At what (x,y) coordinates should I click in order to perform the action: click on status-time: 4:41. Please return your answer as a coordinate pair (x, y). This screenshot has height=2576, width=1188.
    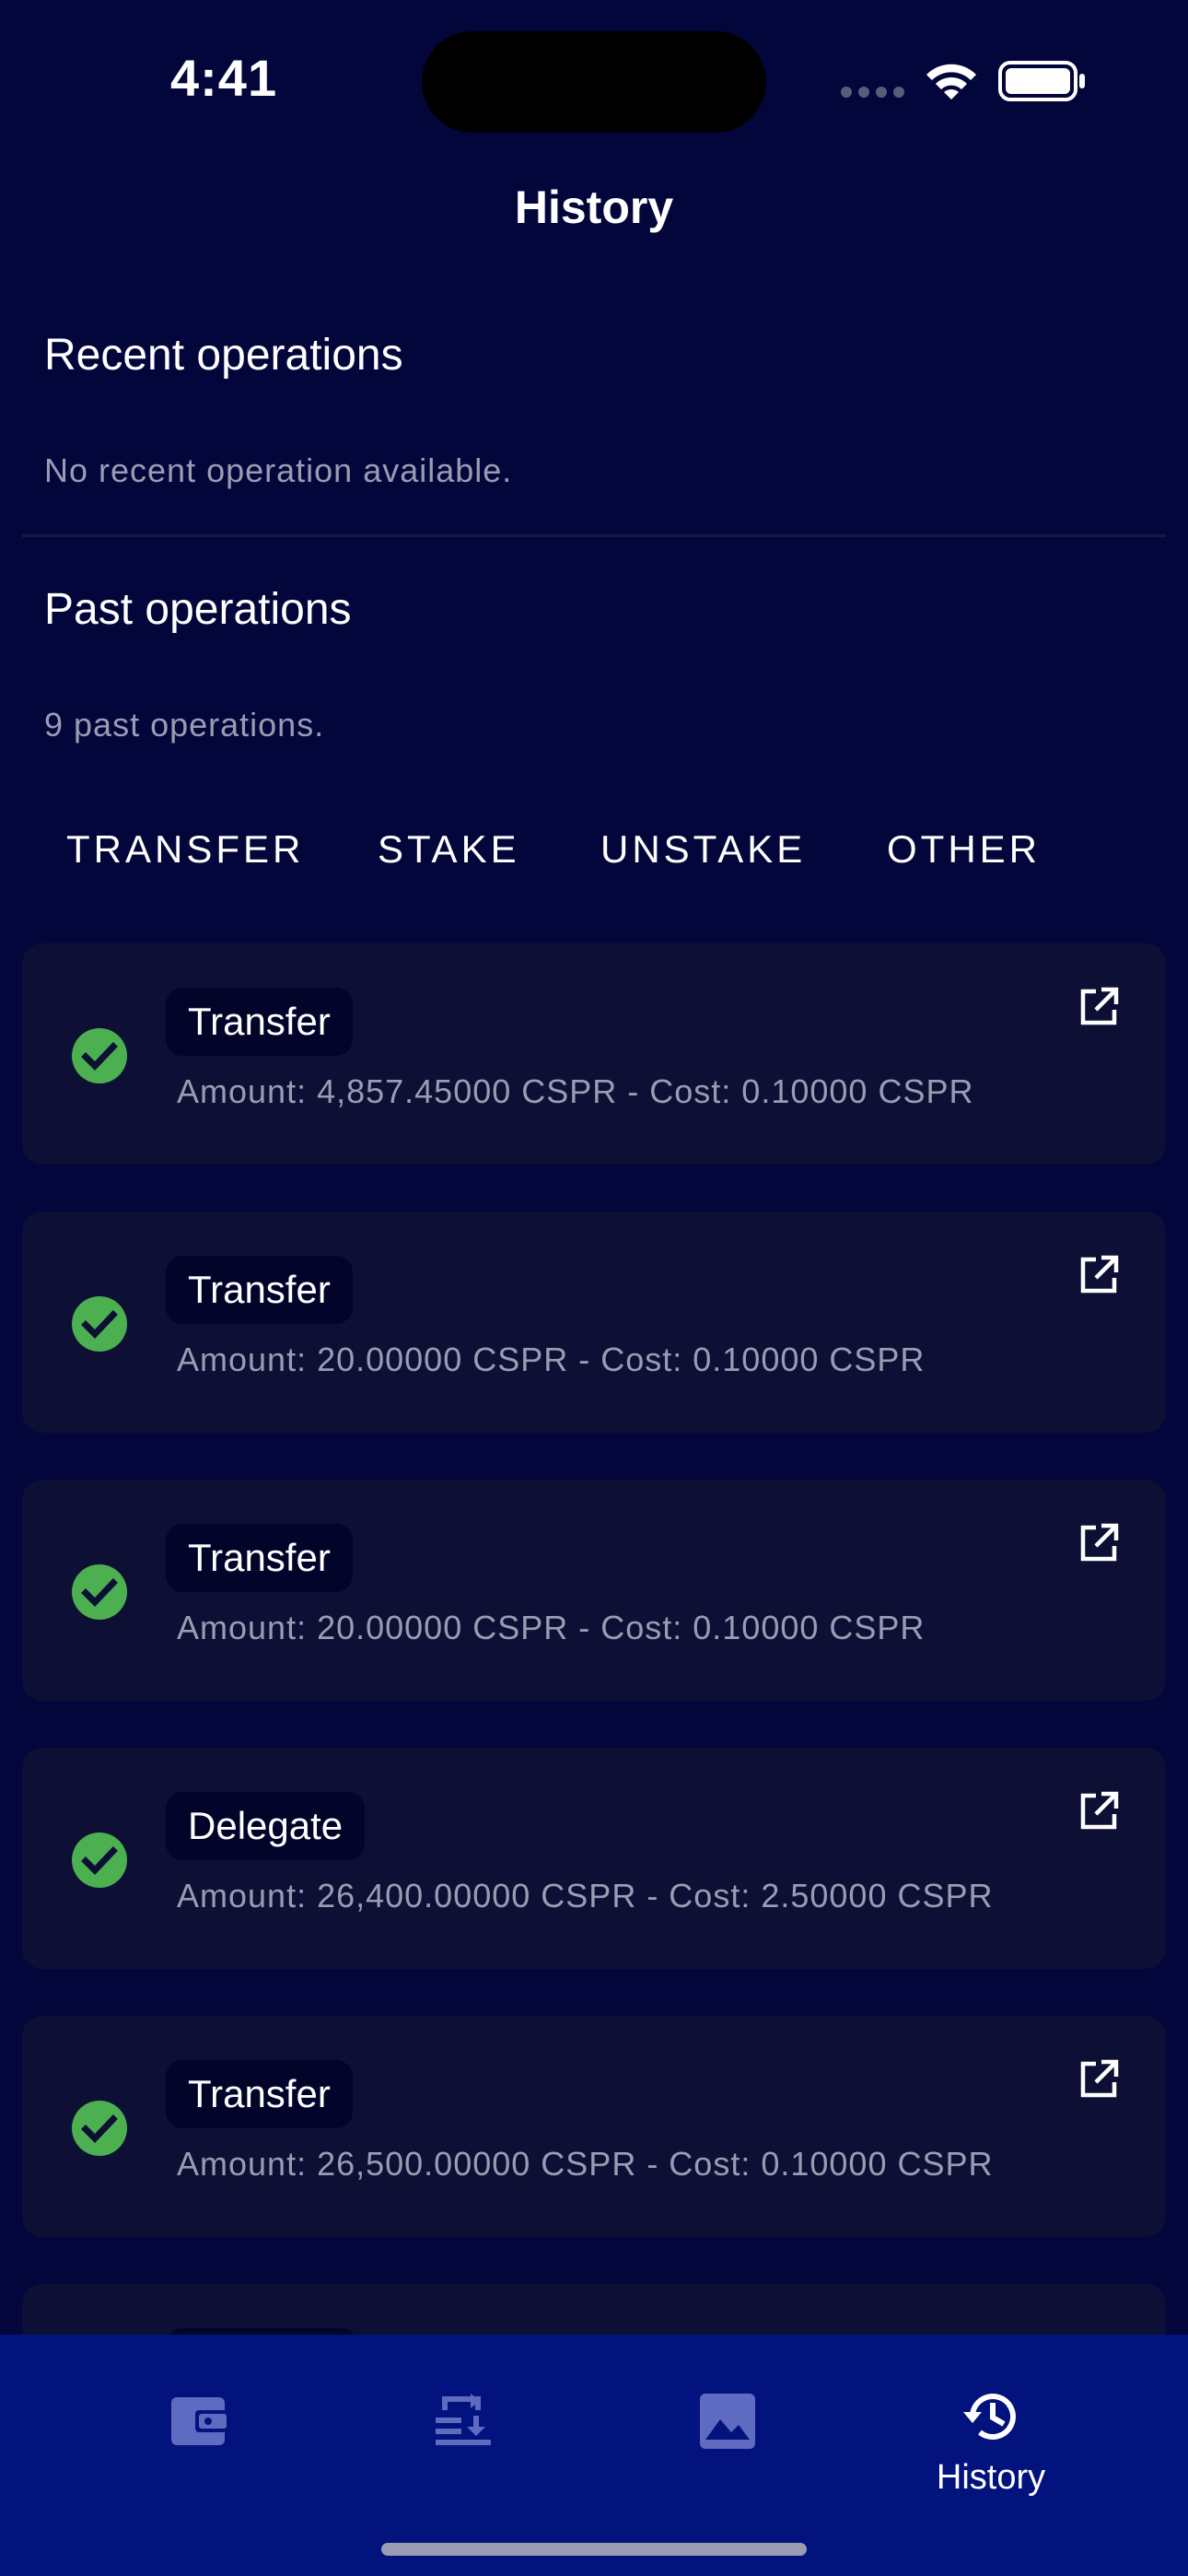
    Looking at the image, I should click on (224, 78).